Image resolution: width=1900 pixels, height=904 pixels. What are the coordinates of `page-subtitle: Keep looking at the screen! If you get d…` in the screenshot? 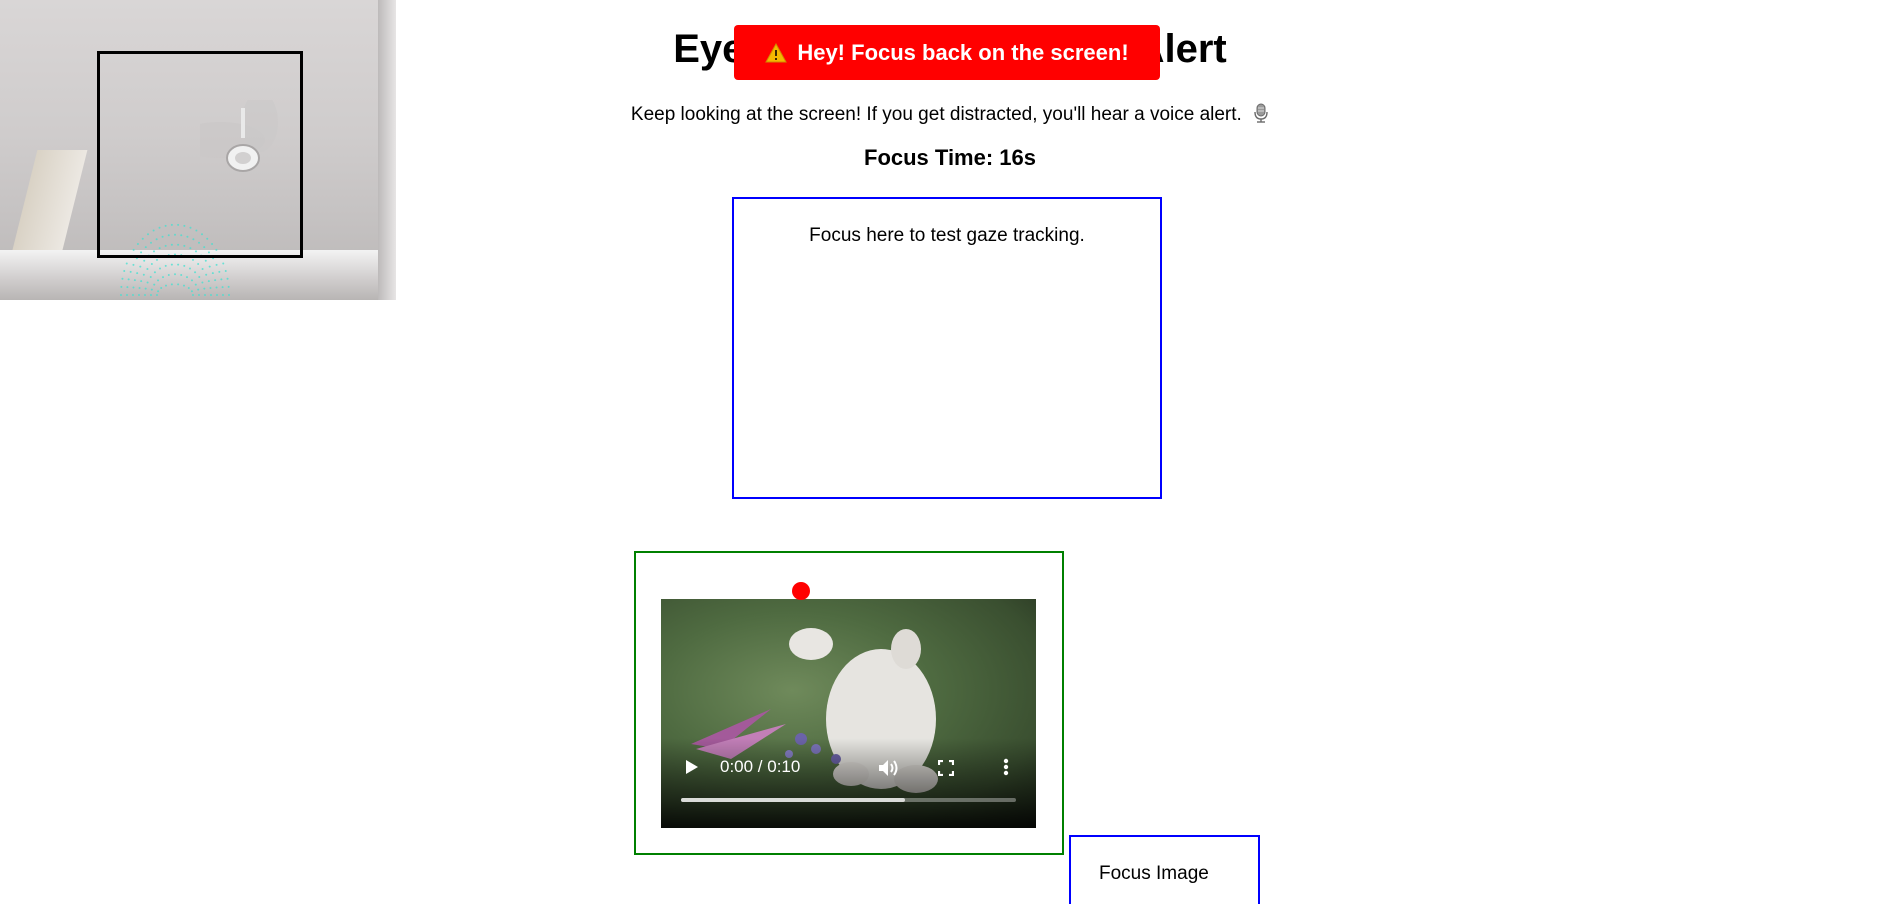 It's located at (950, 115).